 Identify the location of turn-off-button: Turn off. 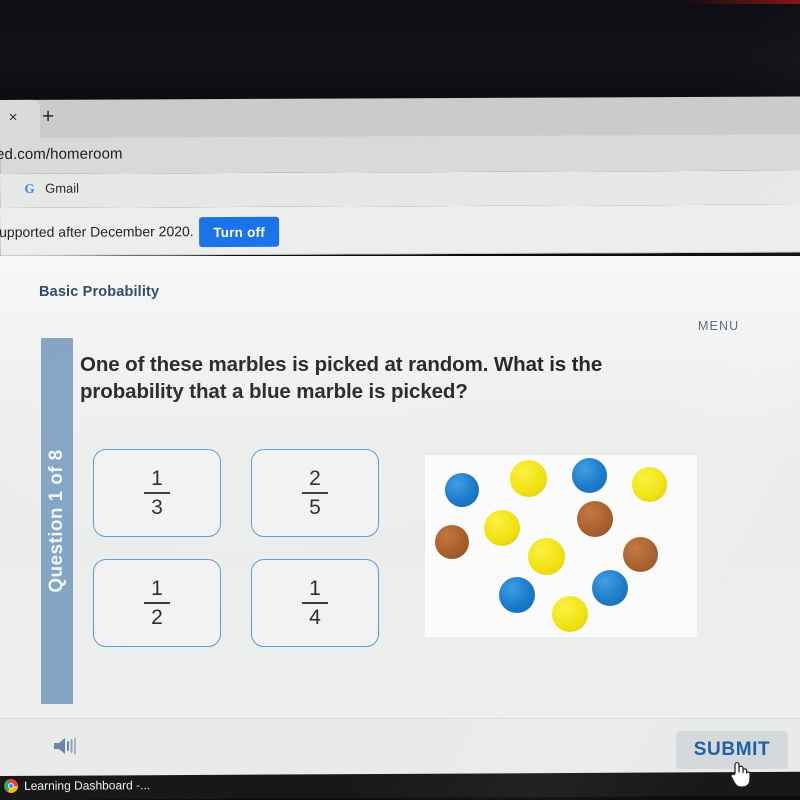
(239, 232).